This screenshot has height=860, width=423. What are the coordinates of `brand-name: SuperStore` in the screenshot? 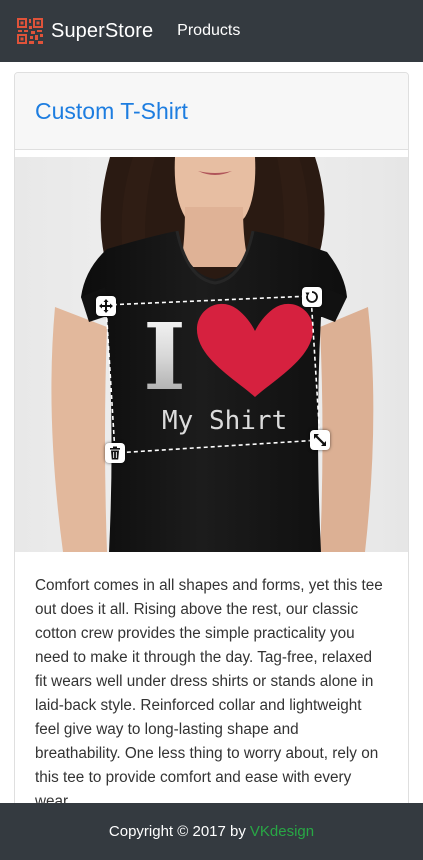 It's located at (102, 30).